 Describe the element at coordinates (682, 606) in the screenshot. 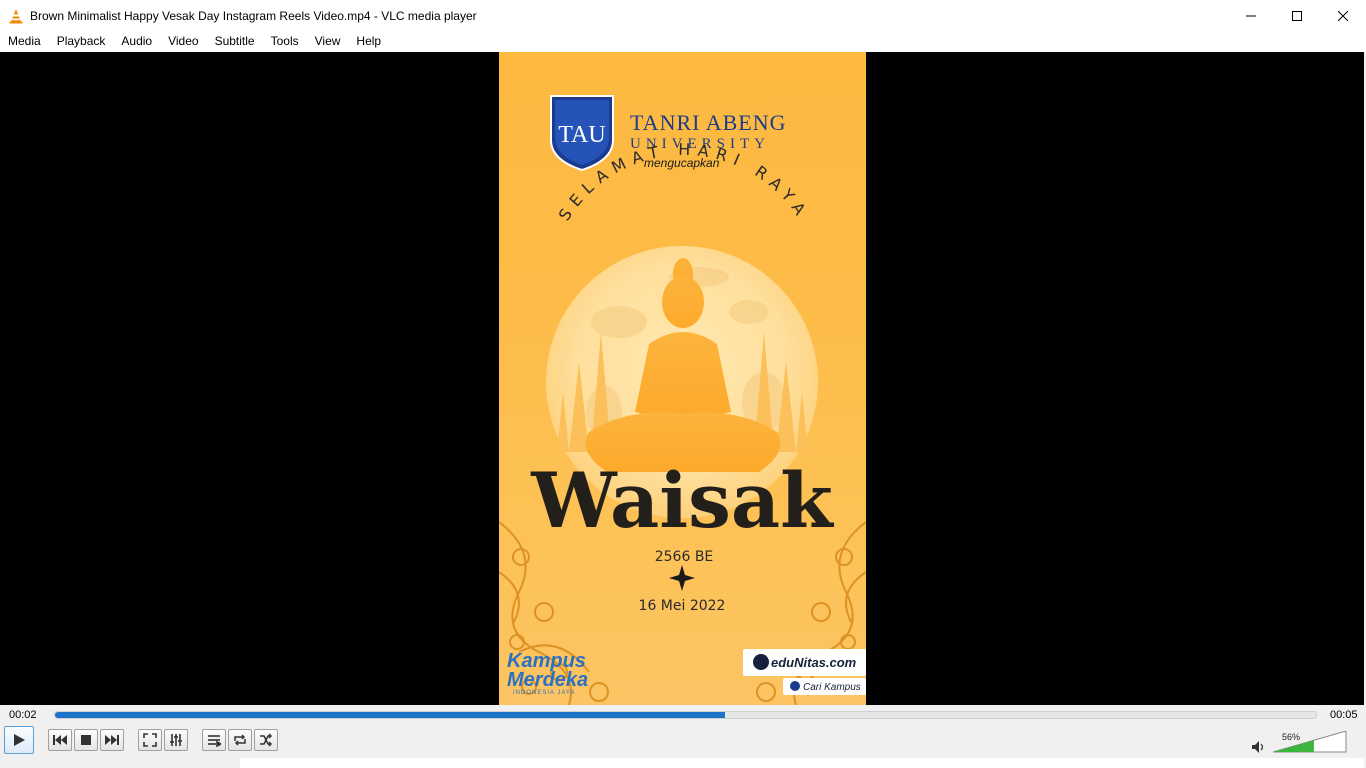

I see `date-text: 16 Mei 2022` at that location.